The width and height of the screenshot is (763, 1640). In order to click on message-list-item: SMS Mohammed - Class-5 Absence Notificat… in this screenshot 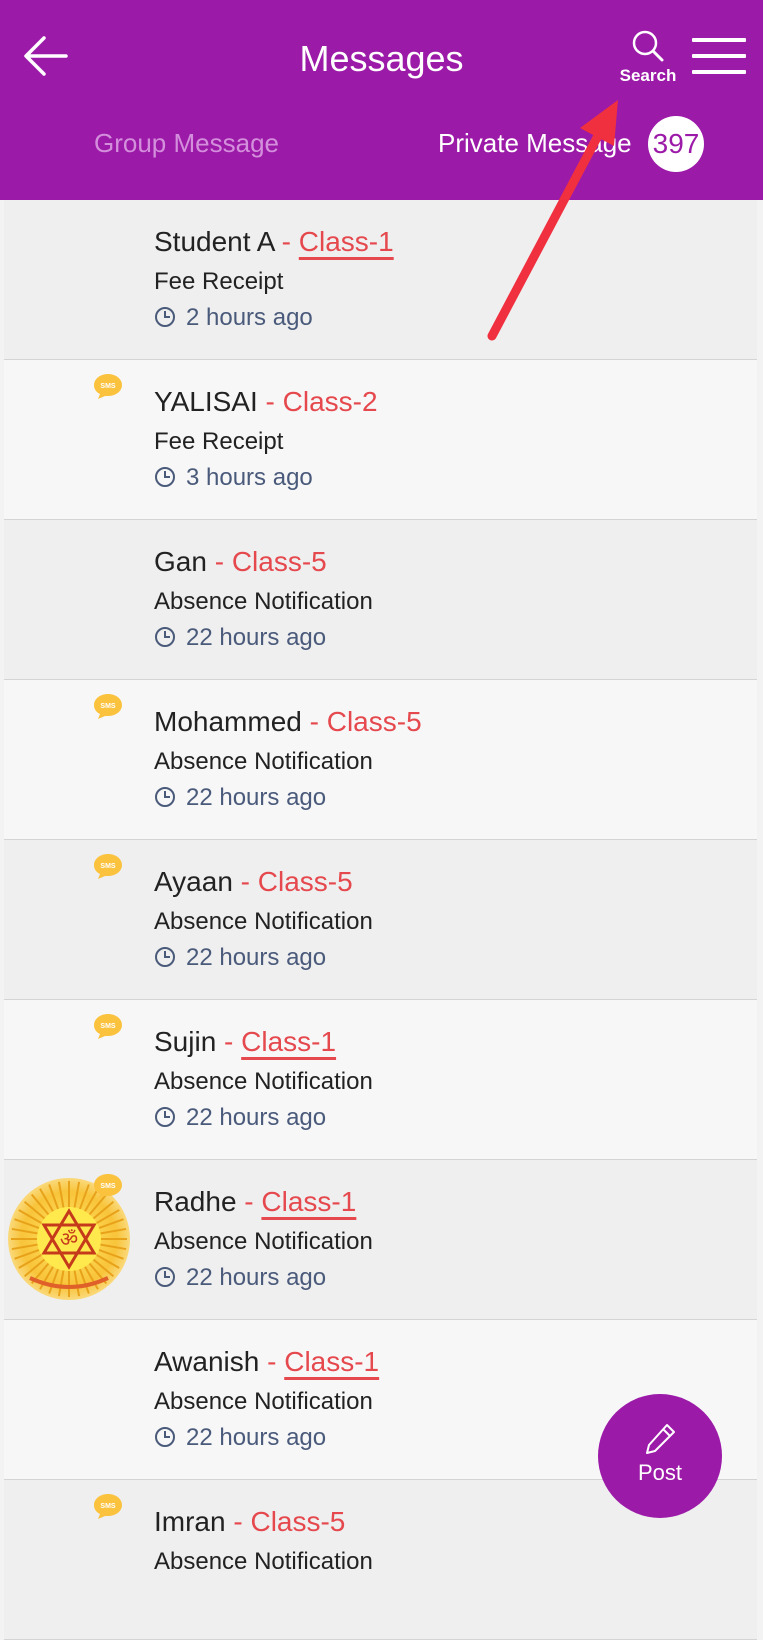, I will do `click(380, 760)`.